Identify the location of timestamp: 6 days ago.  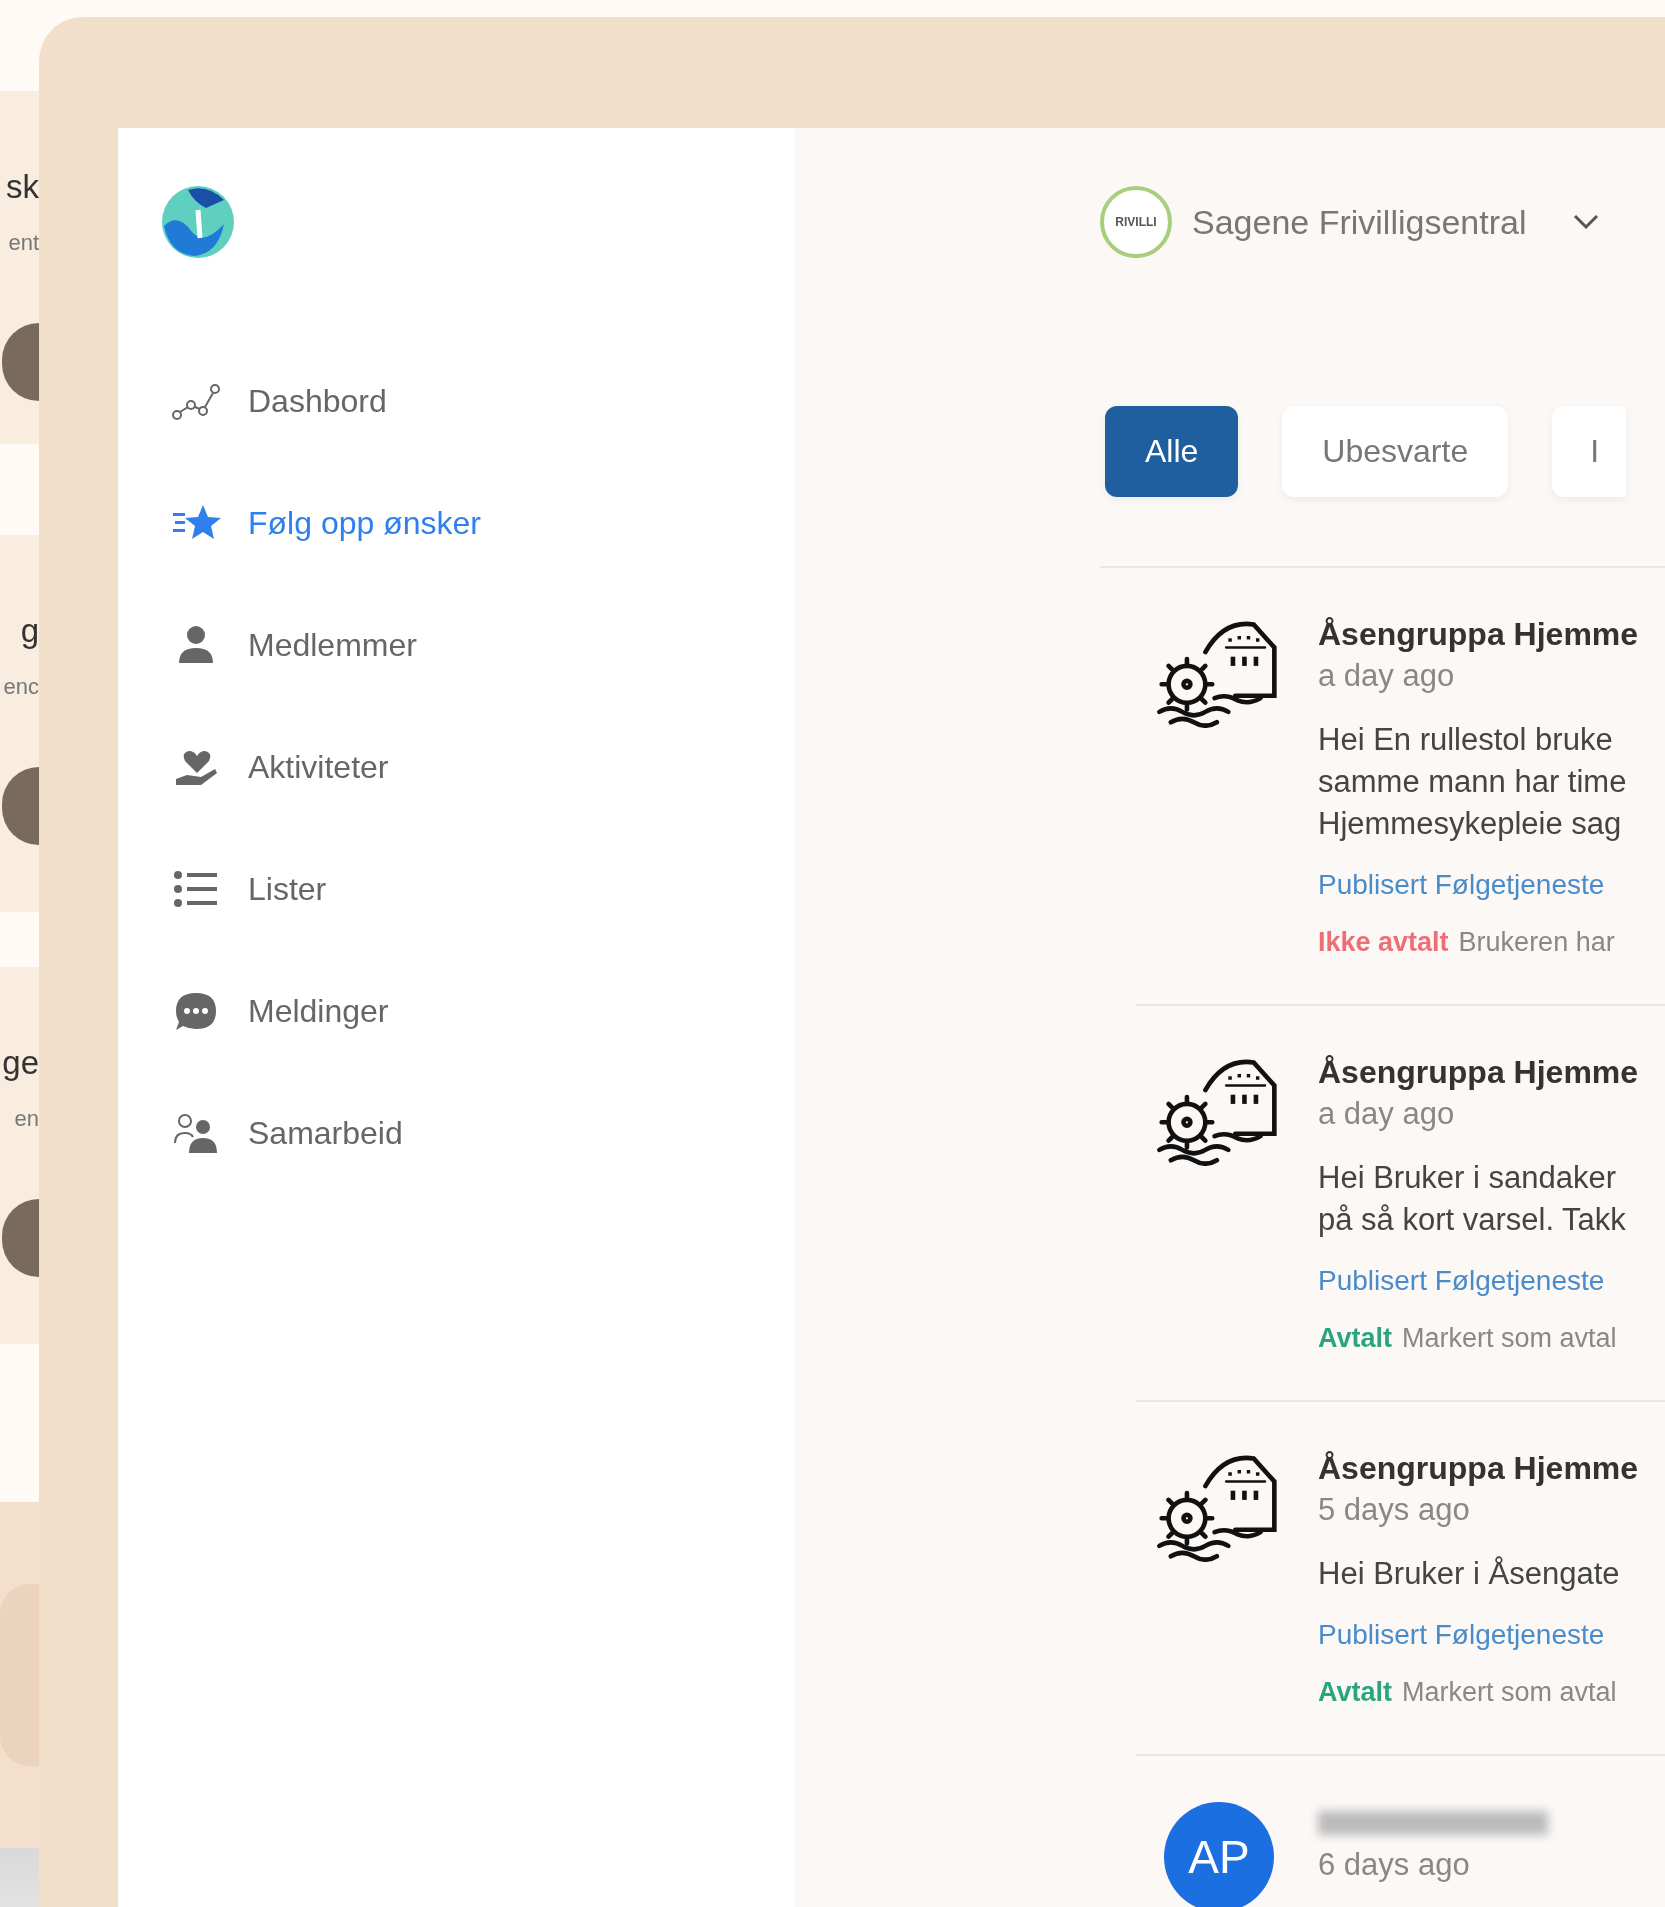
(1394, 1865).